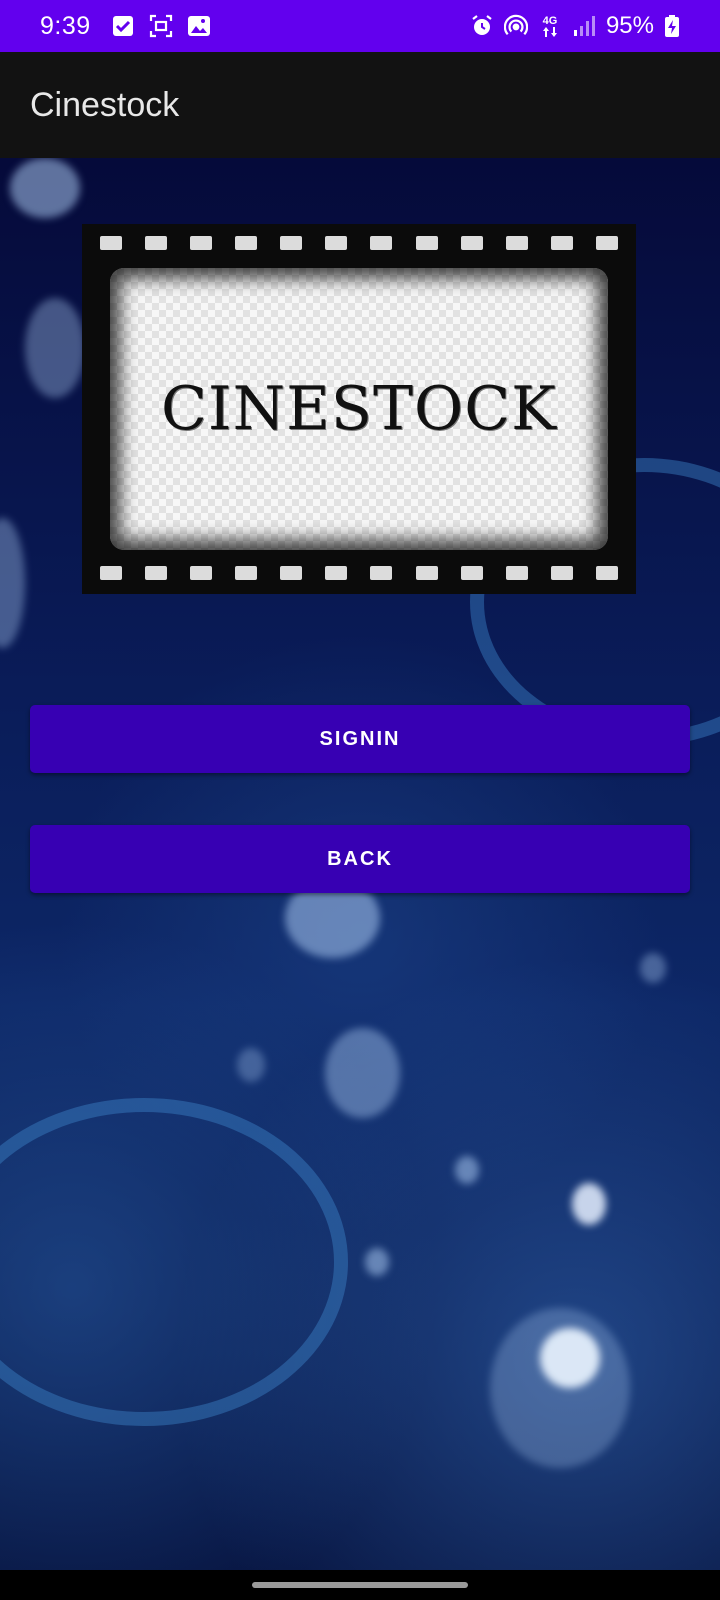 The height and width of the screenshot is (1600, 720). What do you see at coordinates (174, 1262) in the screenshot?
I see `film-reel-decoration` at bounding box center [174, 1262].